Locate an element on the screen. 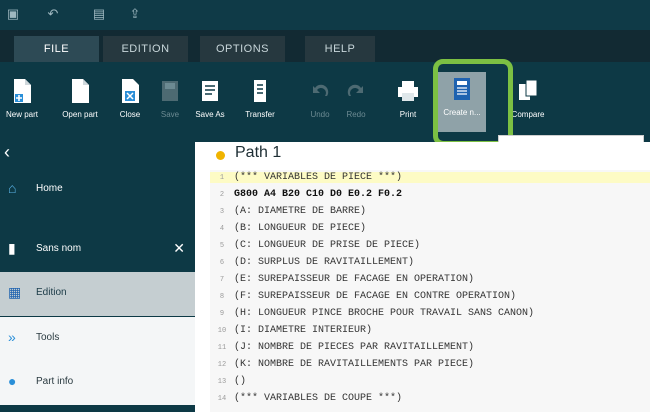 The image size is (650, 412). line-number: 13 is located at coordinates (222, 382).